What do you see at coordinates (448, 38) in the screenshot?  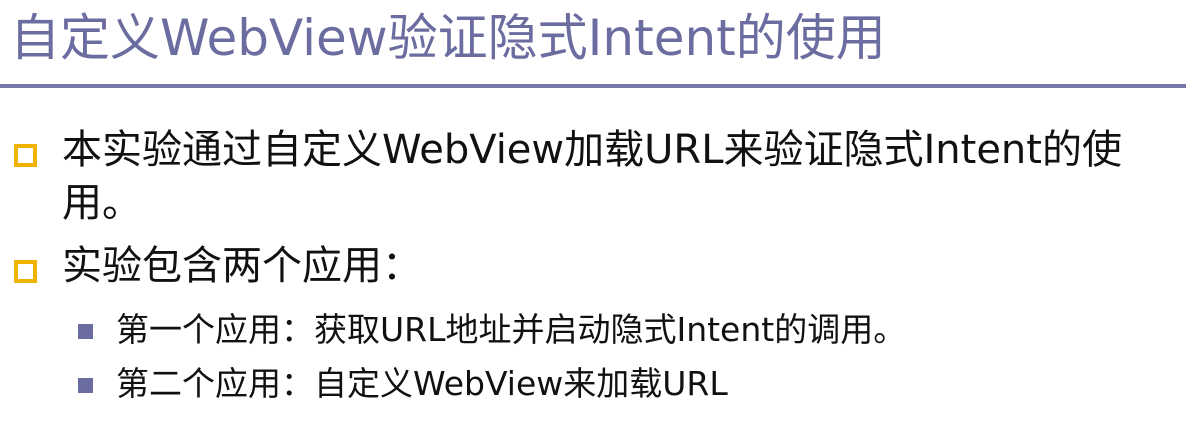 I see `page-title: 自定义WebView验证隐式Intent的使用` at bounding box center [448, 38].